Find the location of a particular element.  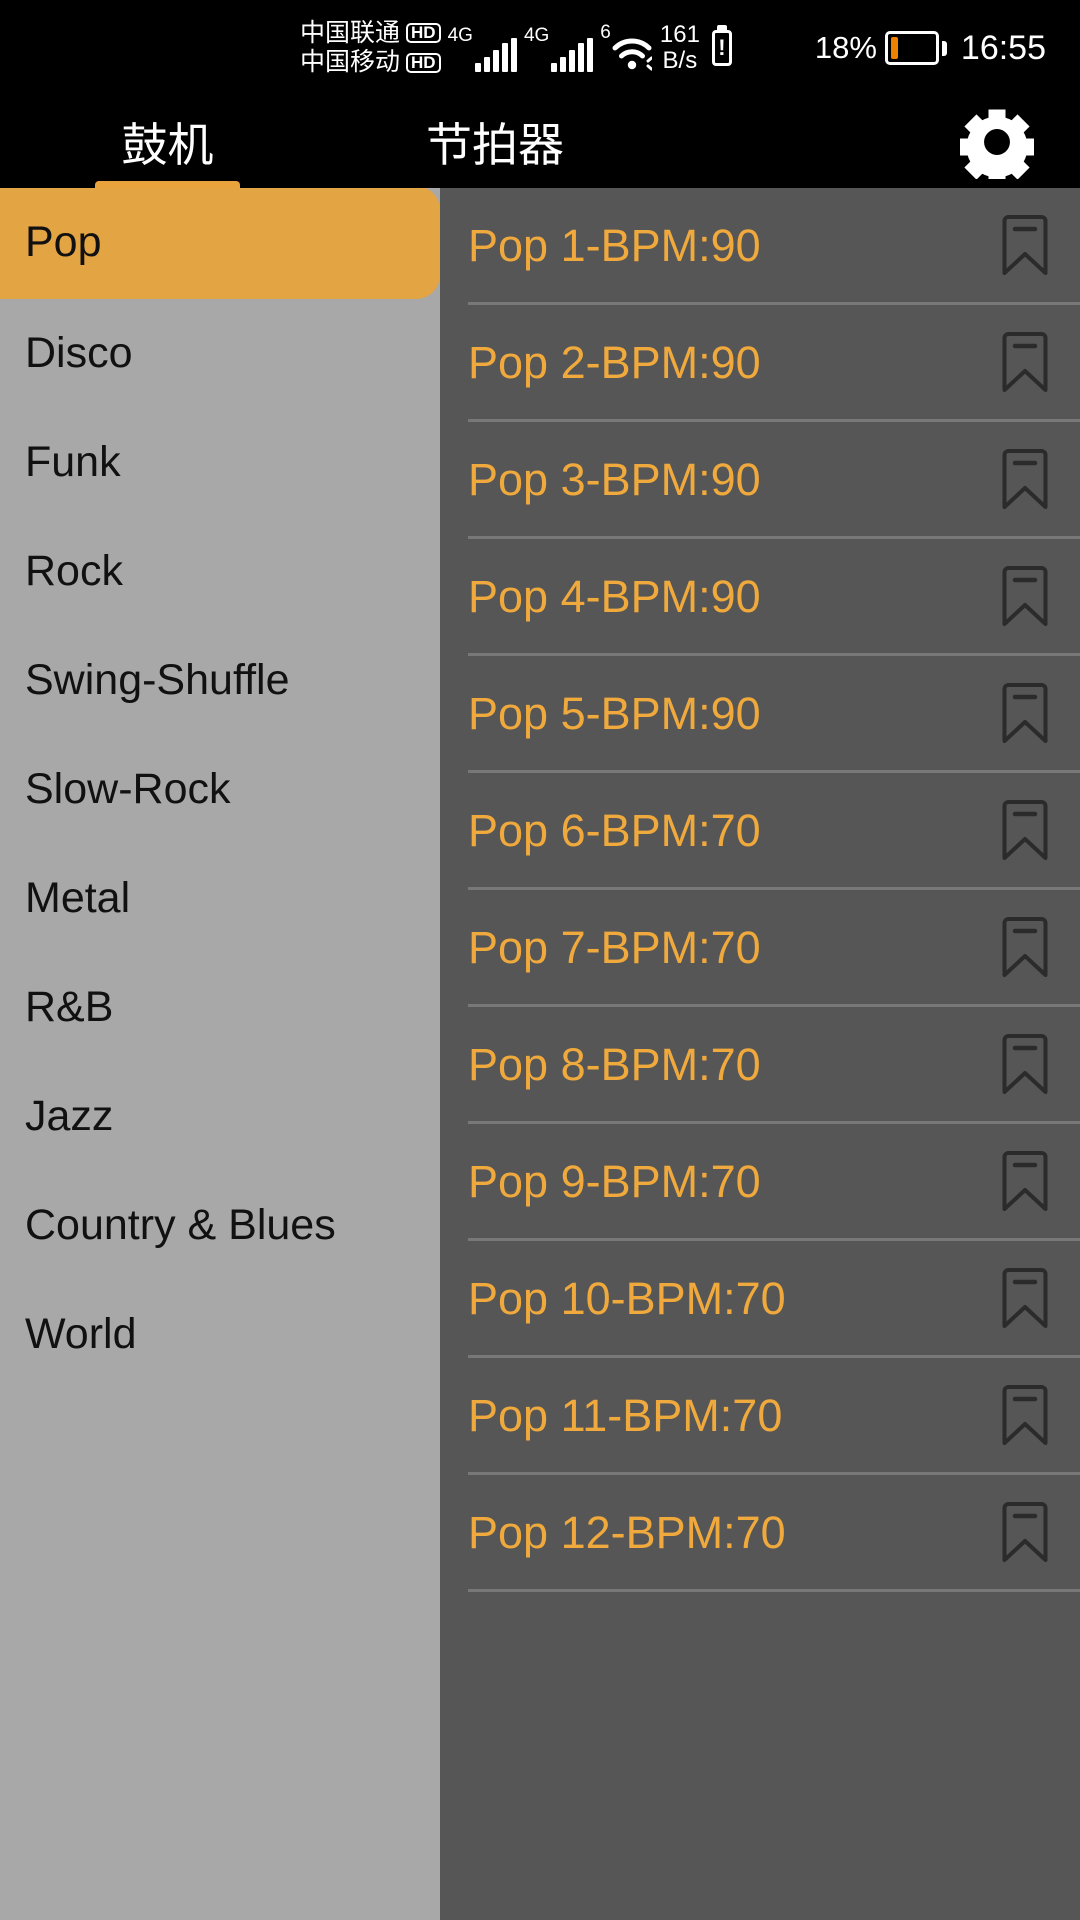

genre-item-label: Pop is located at coordinates (63, 242).